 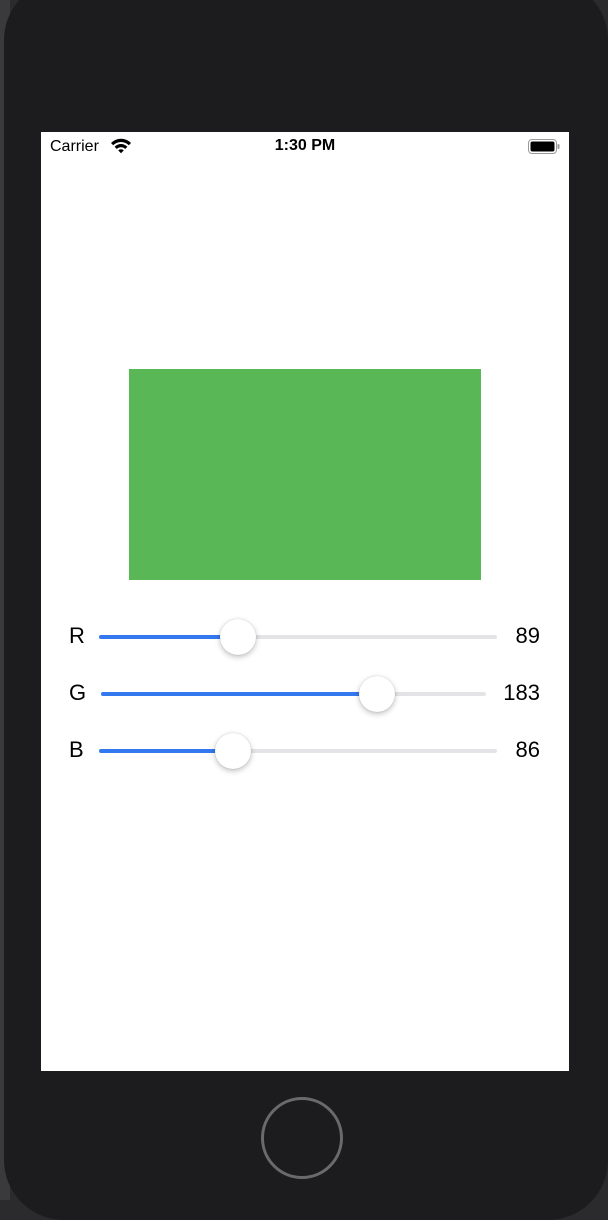 What do you see at coordinates (527, 749) in the screenshot?
I see `blue-value: 86` at bounding box center [527, 749].